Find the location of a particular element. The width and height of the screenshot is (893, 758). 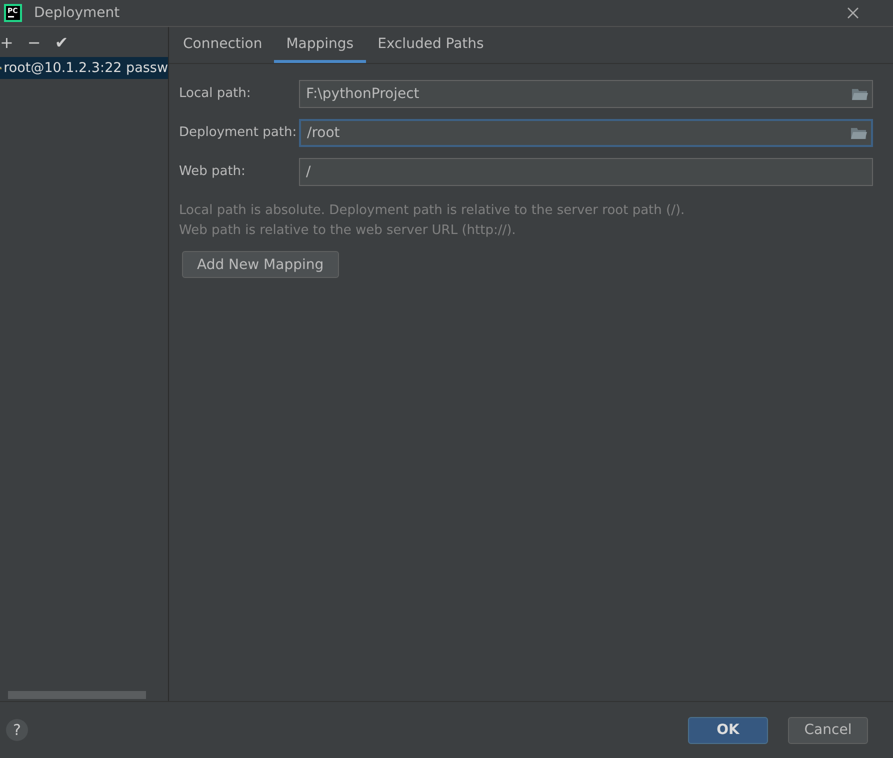

dialog-button: Cancel is located at coordinates (828, 730).